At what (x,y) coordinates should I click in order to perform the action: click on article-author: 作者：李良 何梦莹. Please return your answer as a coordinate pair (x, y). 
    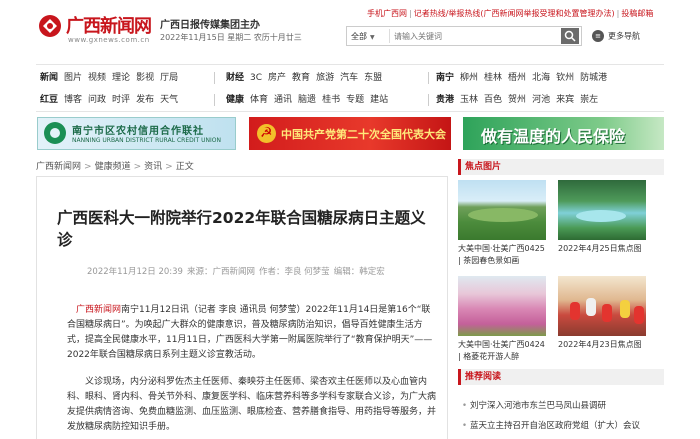
    Looking at the image, I should click on (294, 272).